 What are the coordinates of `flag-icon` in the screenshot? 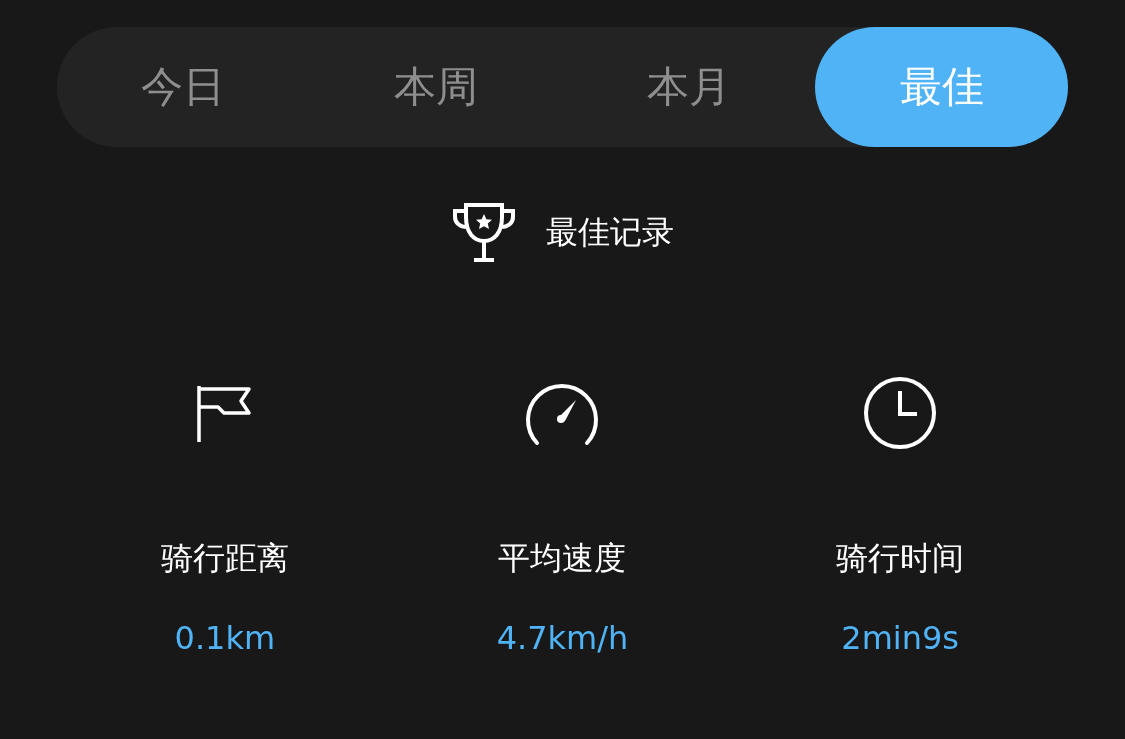 It's located at (224, 413).